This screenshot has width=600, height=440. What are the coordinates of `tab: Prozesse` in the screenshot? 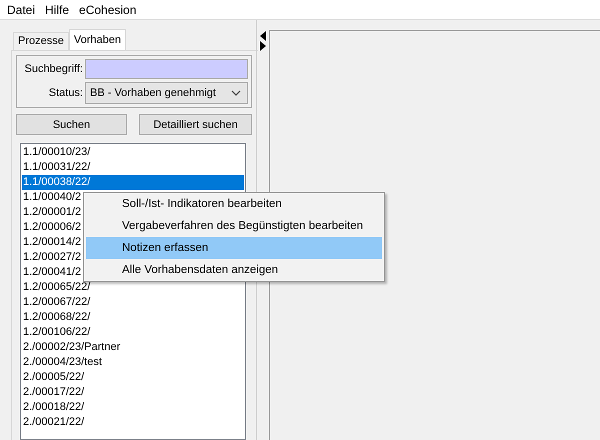 It's located at (41, 41).